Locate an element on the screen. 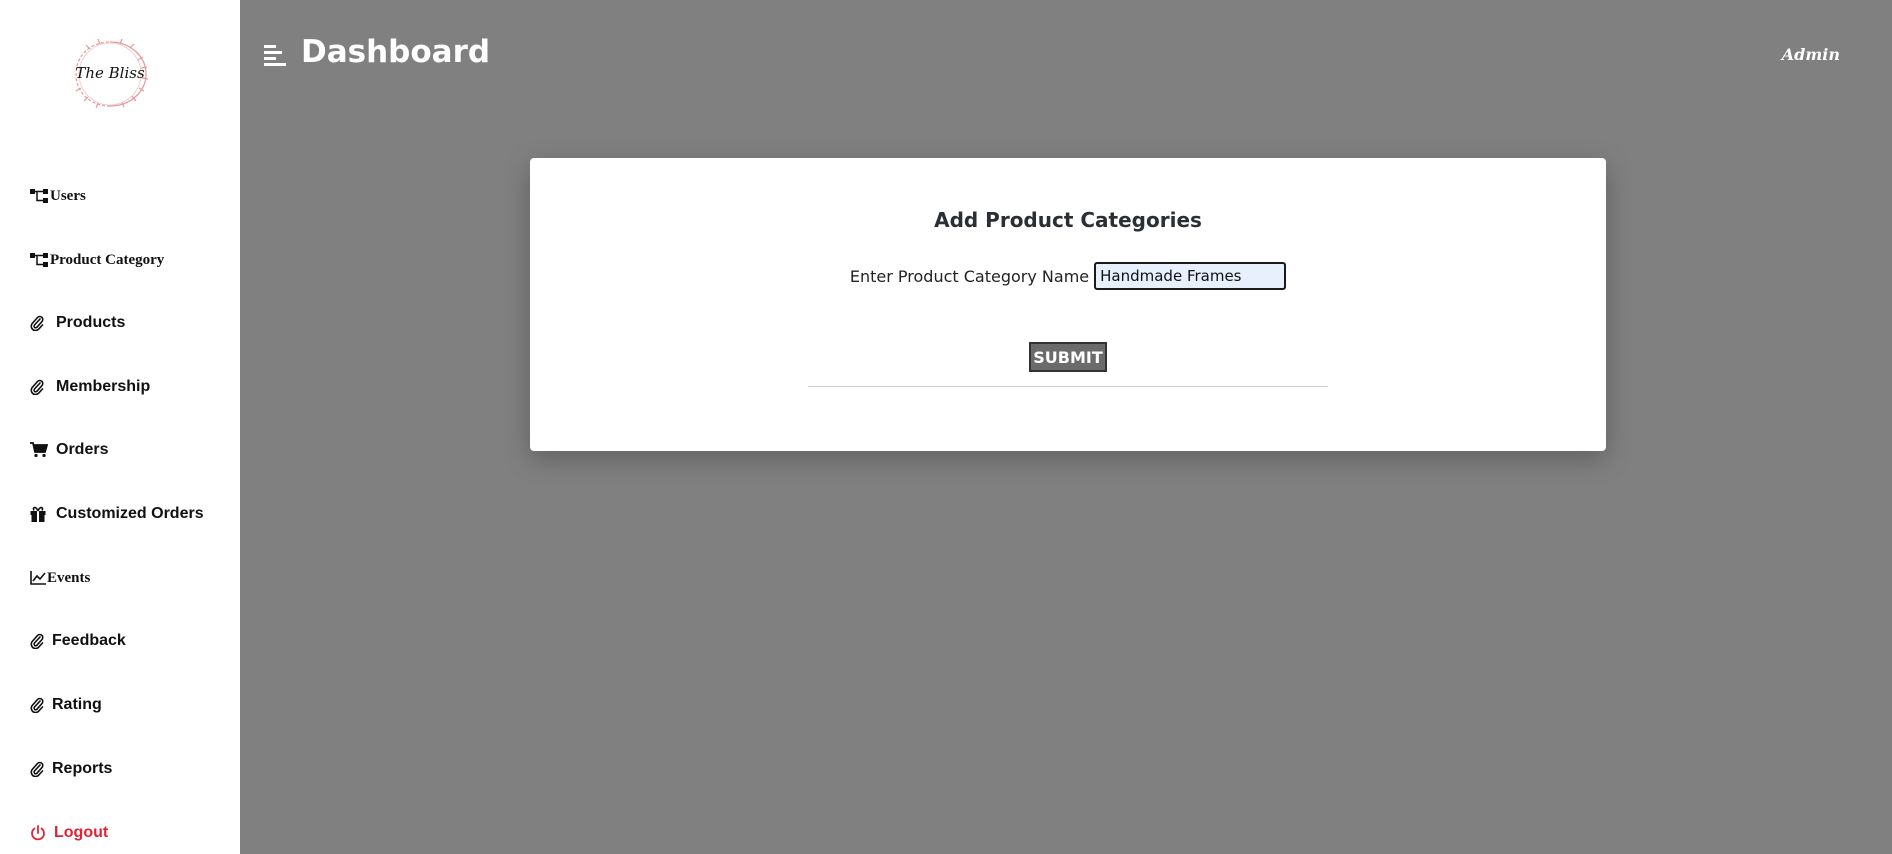  category-name-input is located at coordinates (1190, 276).